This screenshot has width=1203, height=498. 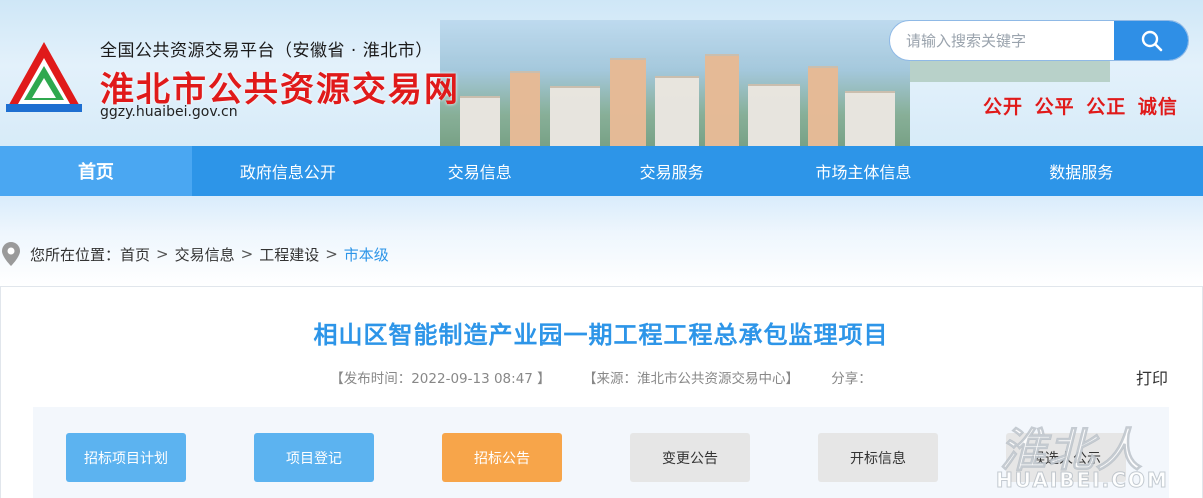 What do you see at coordinates (1152, 377) in the screenshot?
I see `print-button: 打印` at bounding box center [1152, 377].